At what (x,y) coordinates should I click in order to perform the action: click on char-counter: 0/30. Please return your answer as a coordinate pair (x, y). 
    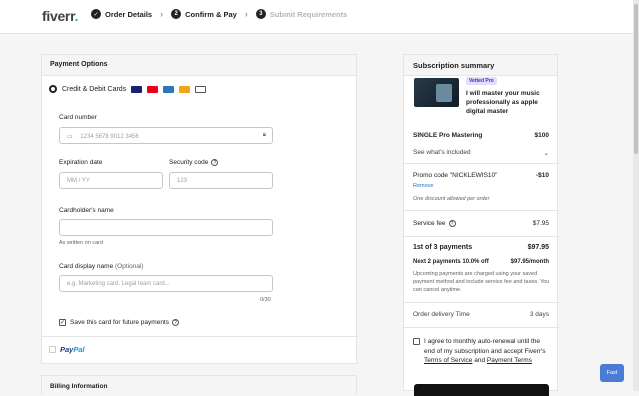
    Looking at the image, I should click on (265, 300).